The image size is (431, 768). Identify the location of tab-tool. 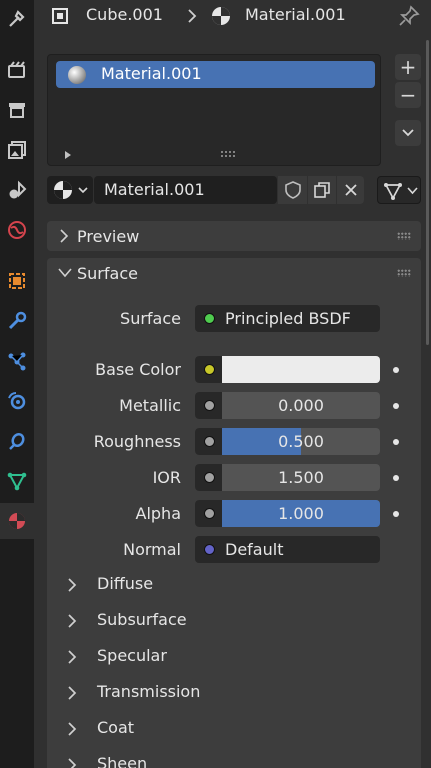
(17, 19).